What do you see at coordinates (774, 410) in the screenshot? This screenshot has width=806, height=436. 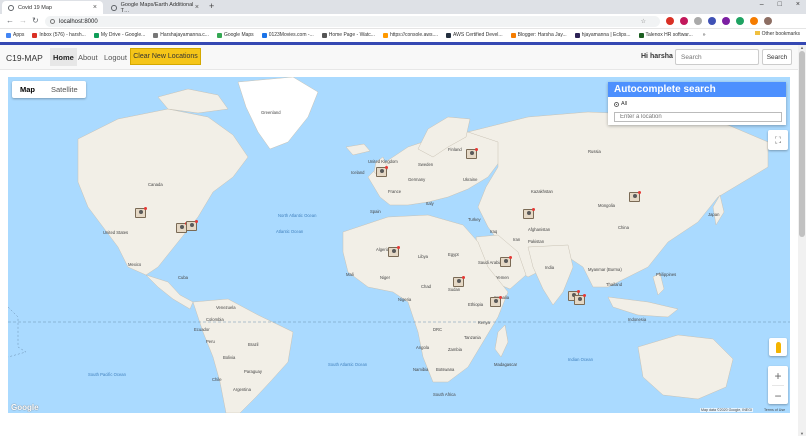 I see `terms-of-use-link: Terms of Use` at bounding box center [774, 410].